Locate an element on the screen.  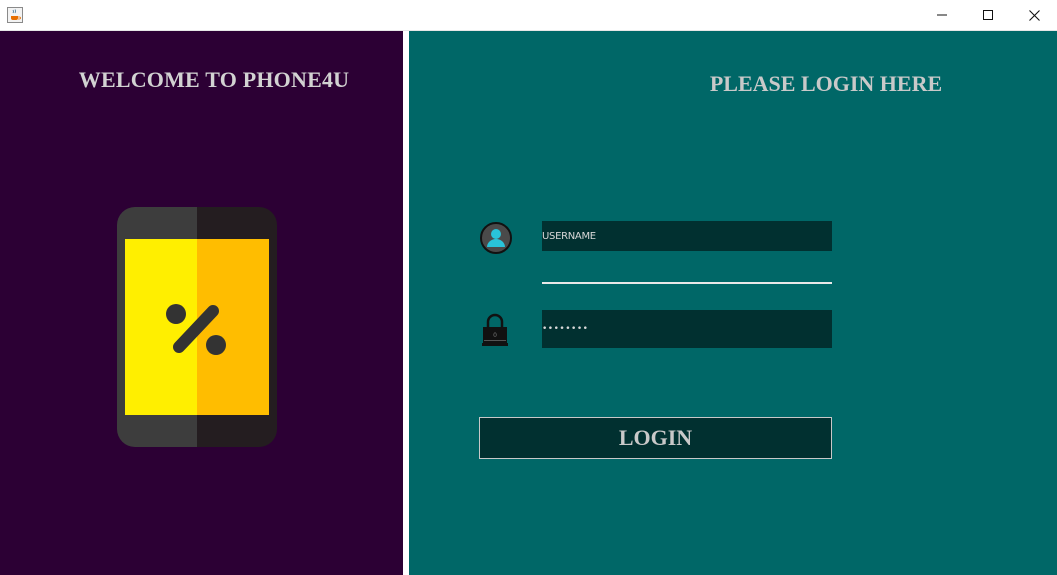
svg-text: 0 is located at coordinates (495, 335).